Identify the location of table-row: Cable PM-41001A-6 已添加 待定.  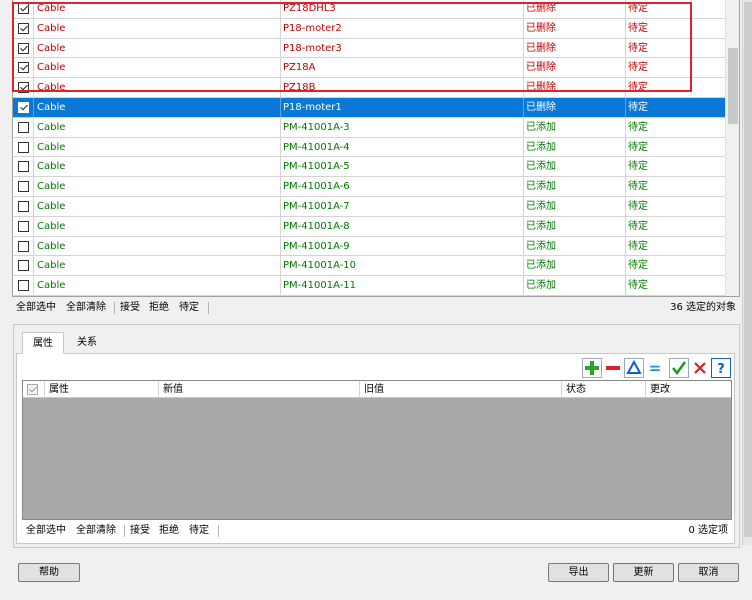
(369, 187).